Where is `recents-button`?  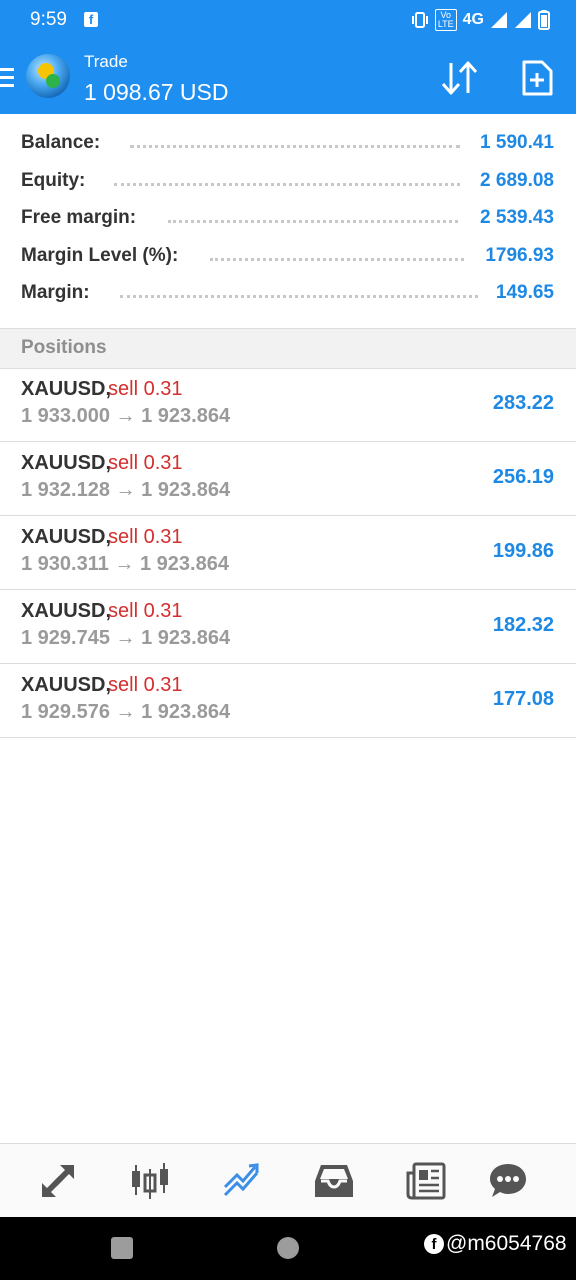
recents-button is located at coordinates (122, 1248).